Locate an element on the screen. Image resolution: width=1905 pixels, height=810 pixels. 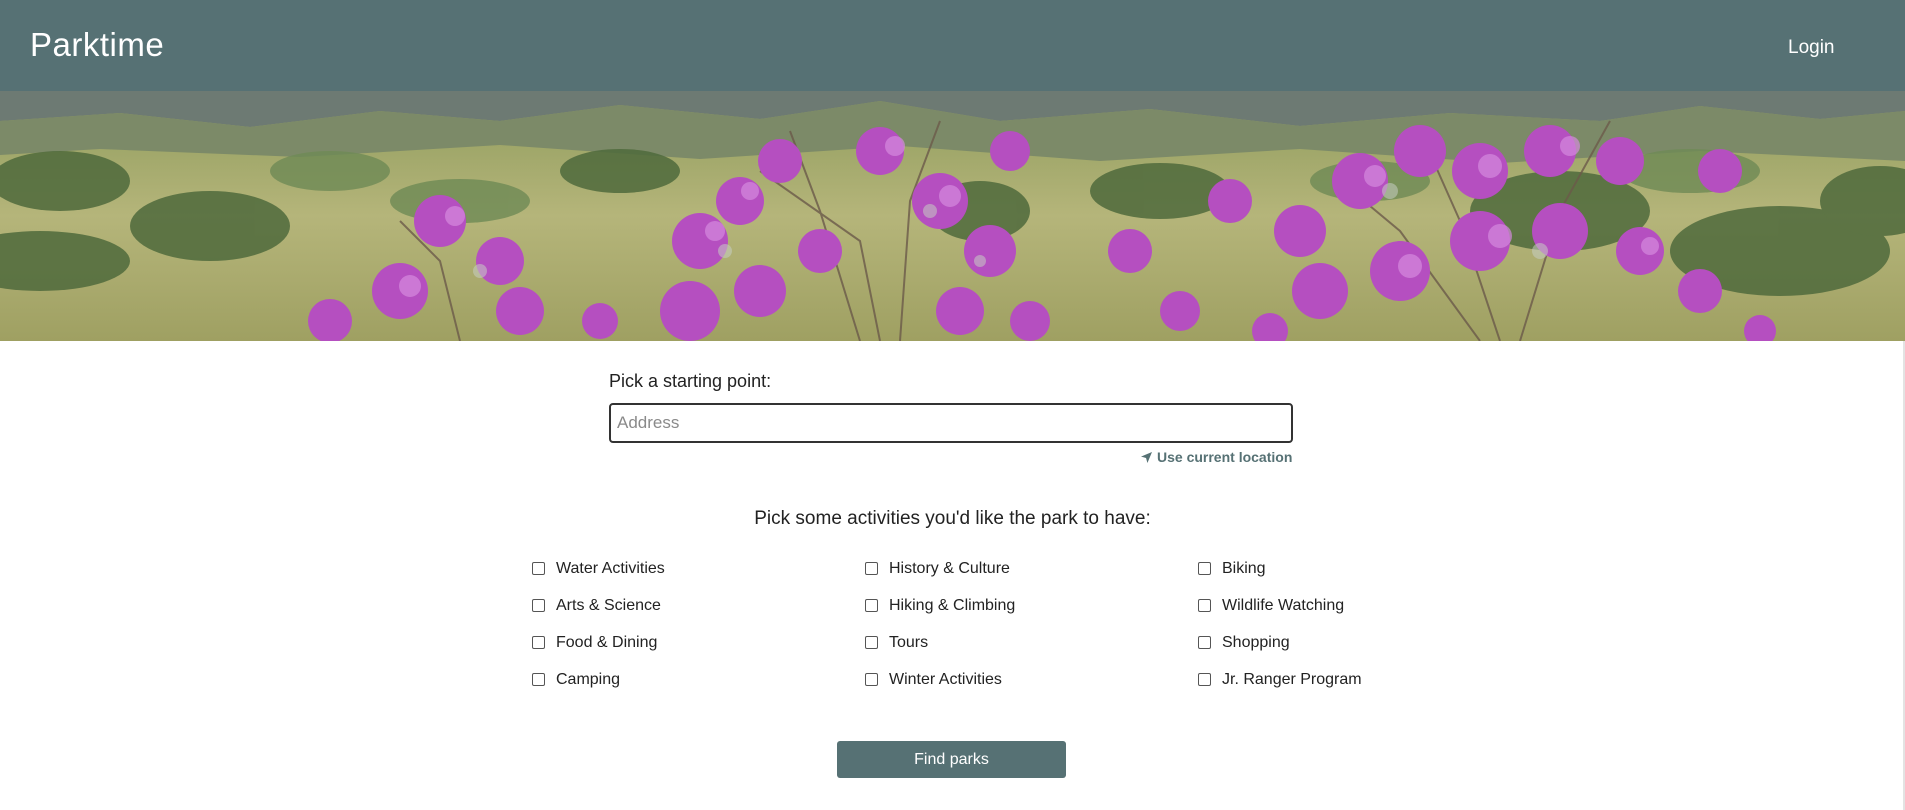
activity-food-dining: Food & Dining is located at coordinates (594, 643).